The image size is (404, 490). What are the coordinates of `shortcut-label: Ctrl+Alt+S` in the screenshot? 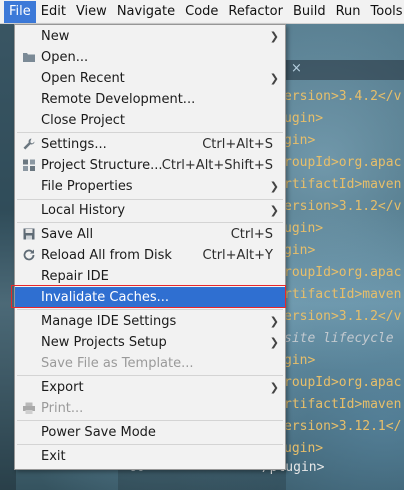 It's located at (237, 144).